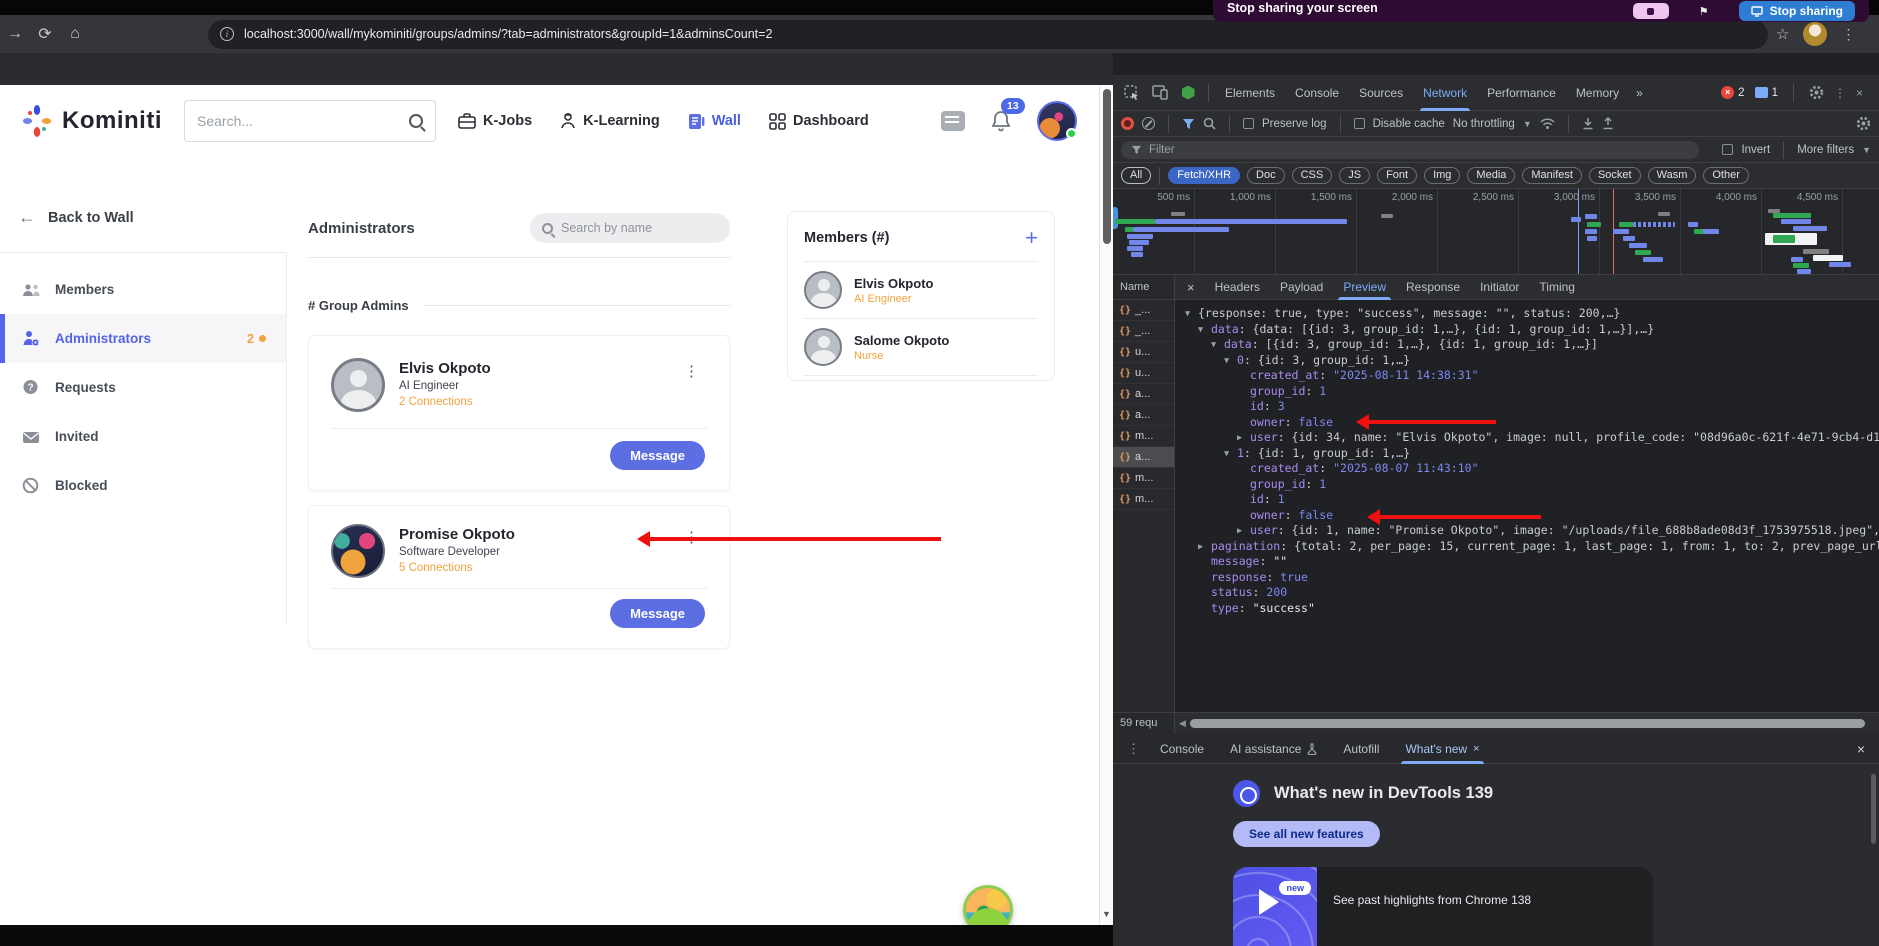 The height and width of the screenshot is (946, 1879). I want to click on detail-tab-payload: Payload, so click(1301, 287).